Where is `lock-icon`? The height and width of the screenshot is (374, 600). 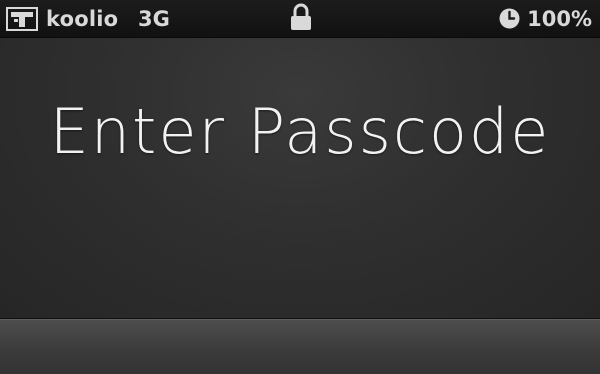
lock-icon is located at coordinates (301, 17).